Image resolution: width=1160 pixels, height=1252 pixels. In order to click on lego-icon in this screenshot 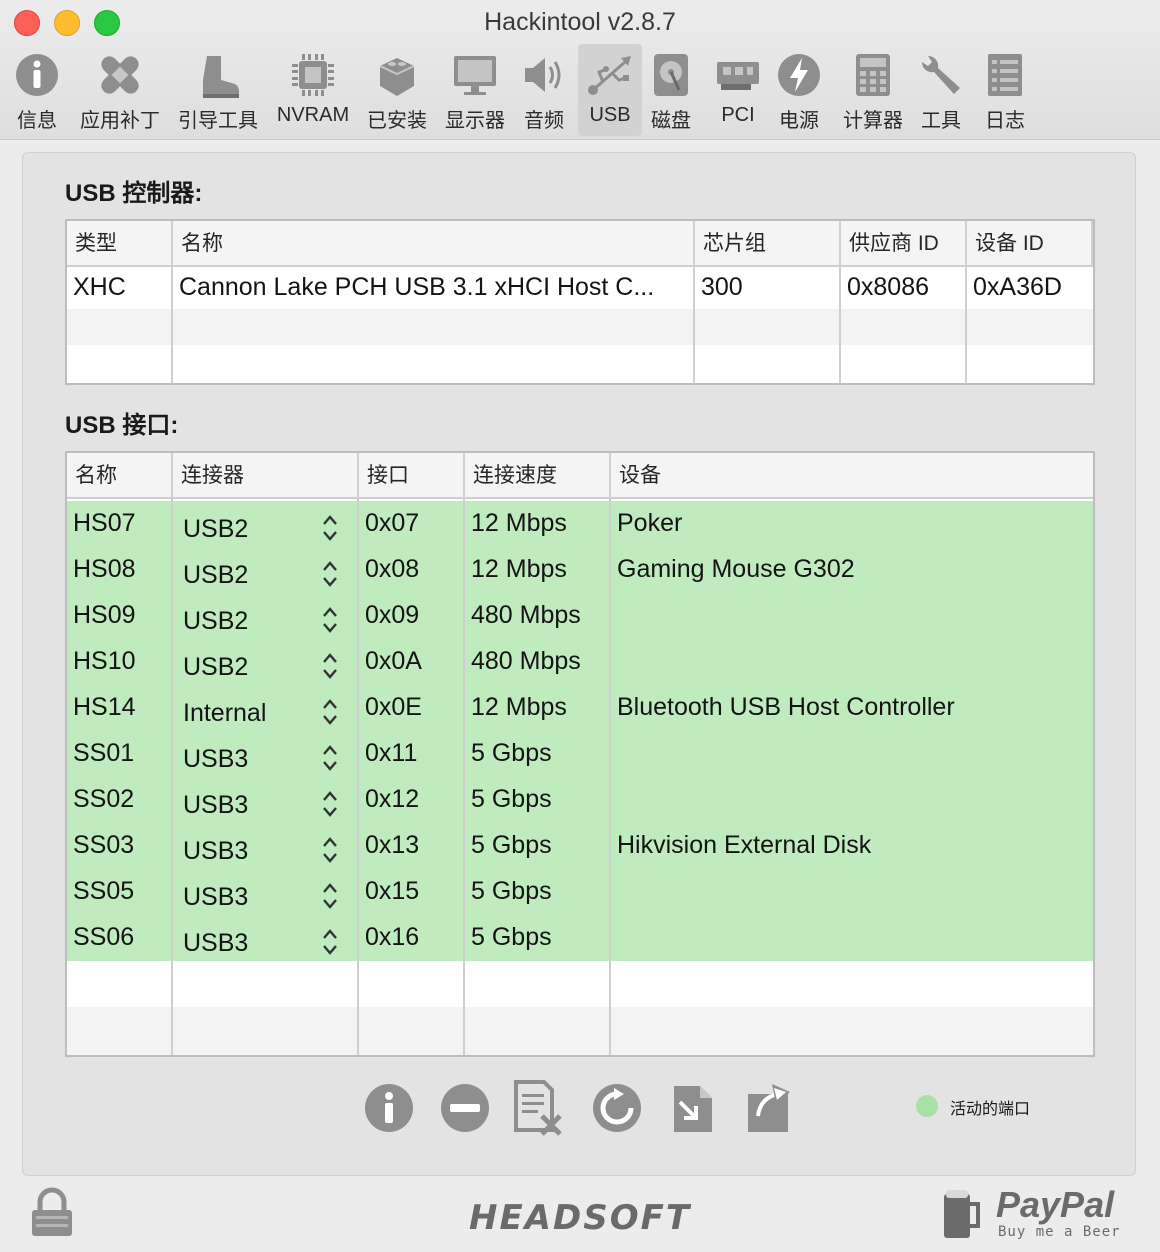, I will do `click(397, 77)`.